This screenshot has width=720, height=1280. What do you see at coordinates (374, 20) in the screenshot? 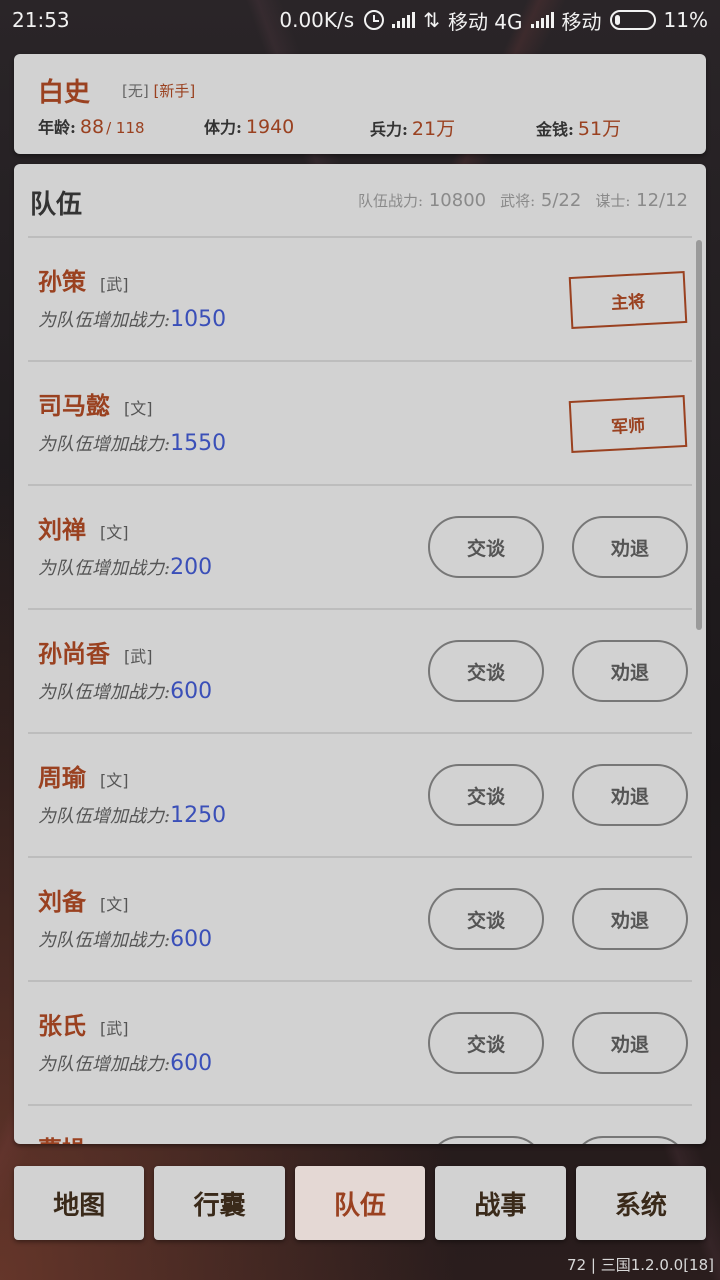
I see `alarm-icon` at bounding box center [374, 20].